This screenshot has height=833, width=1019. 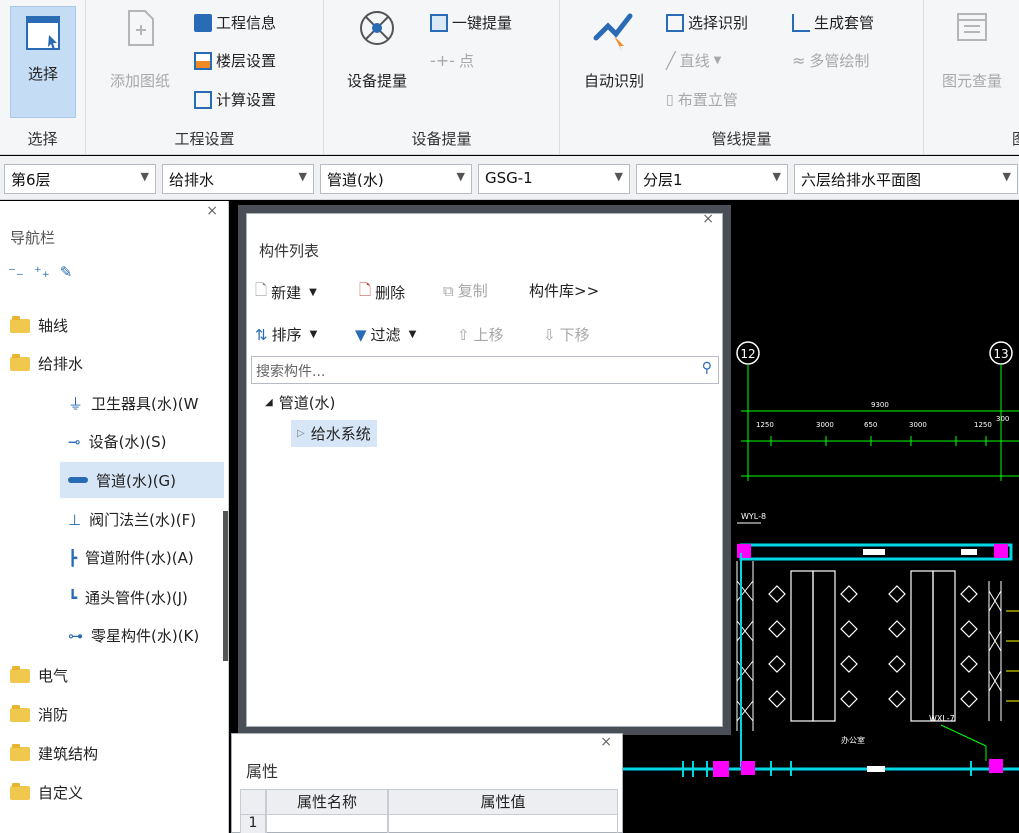 What do you see at coordinates (300, 402) in the screenshot?
I see `tree-node-pipe: ◢ 管道(水)` at bounding box center [300, 402].